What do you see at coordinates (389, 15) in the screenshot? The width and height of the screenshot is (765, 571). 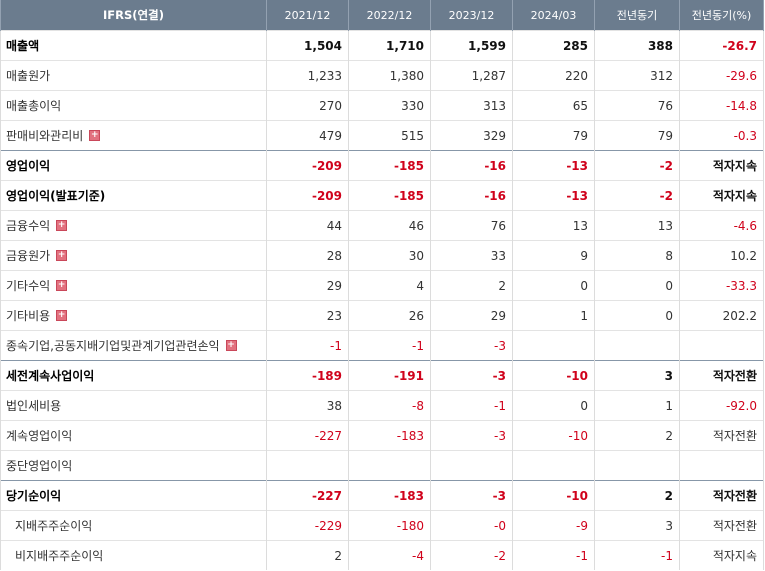 I see `header-col-2022-12: 2022/12` at bounding box center [389, 15].